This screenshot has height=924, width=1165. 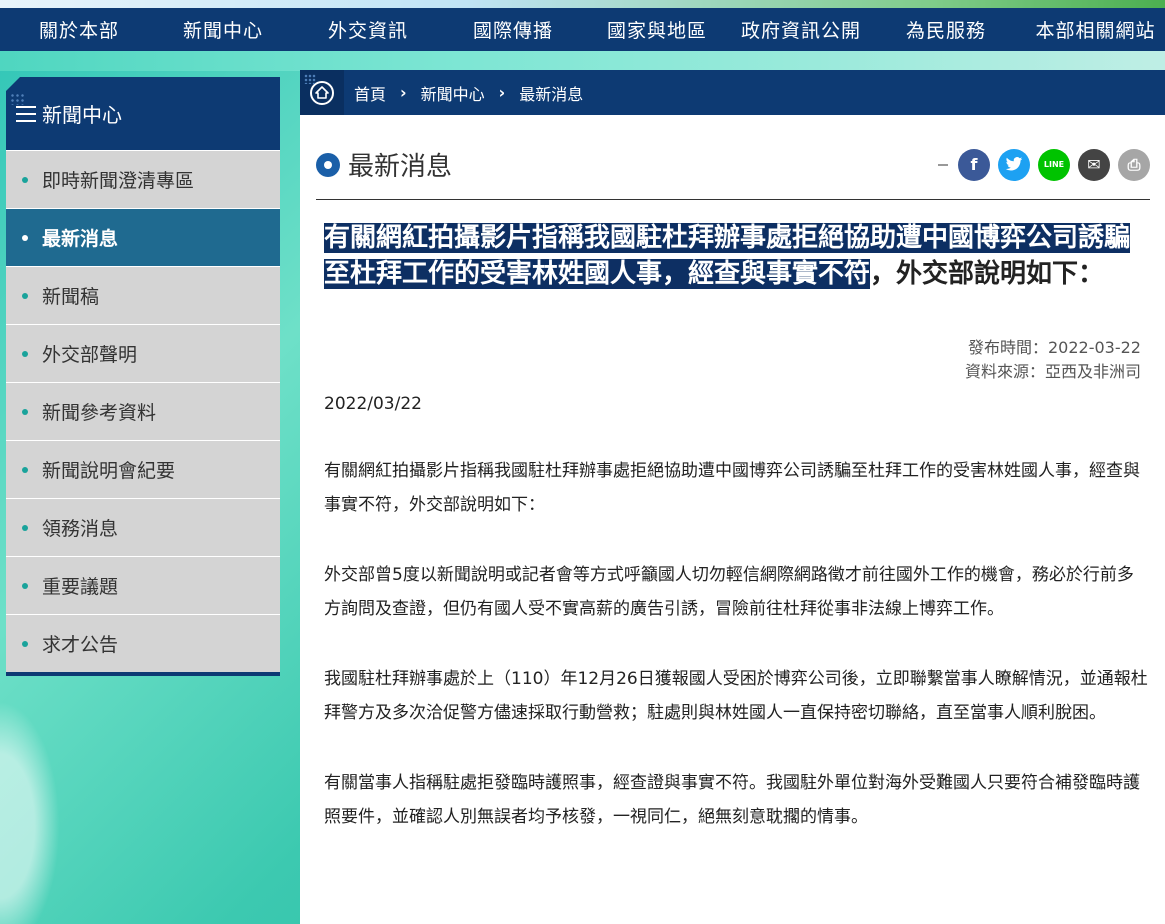 I want to click on sidebar-item-label: 新聞稿, so click(x=71, y=297).